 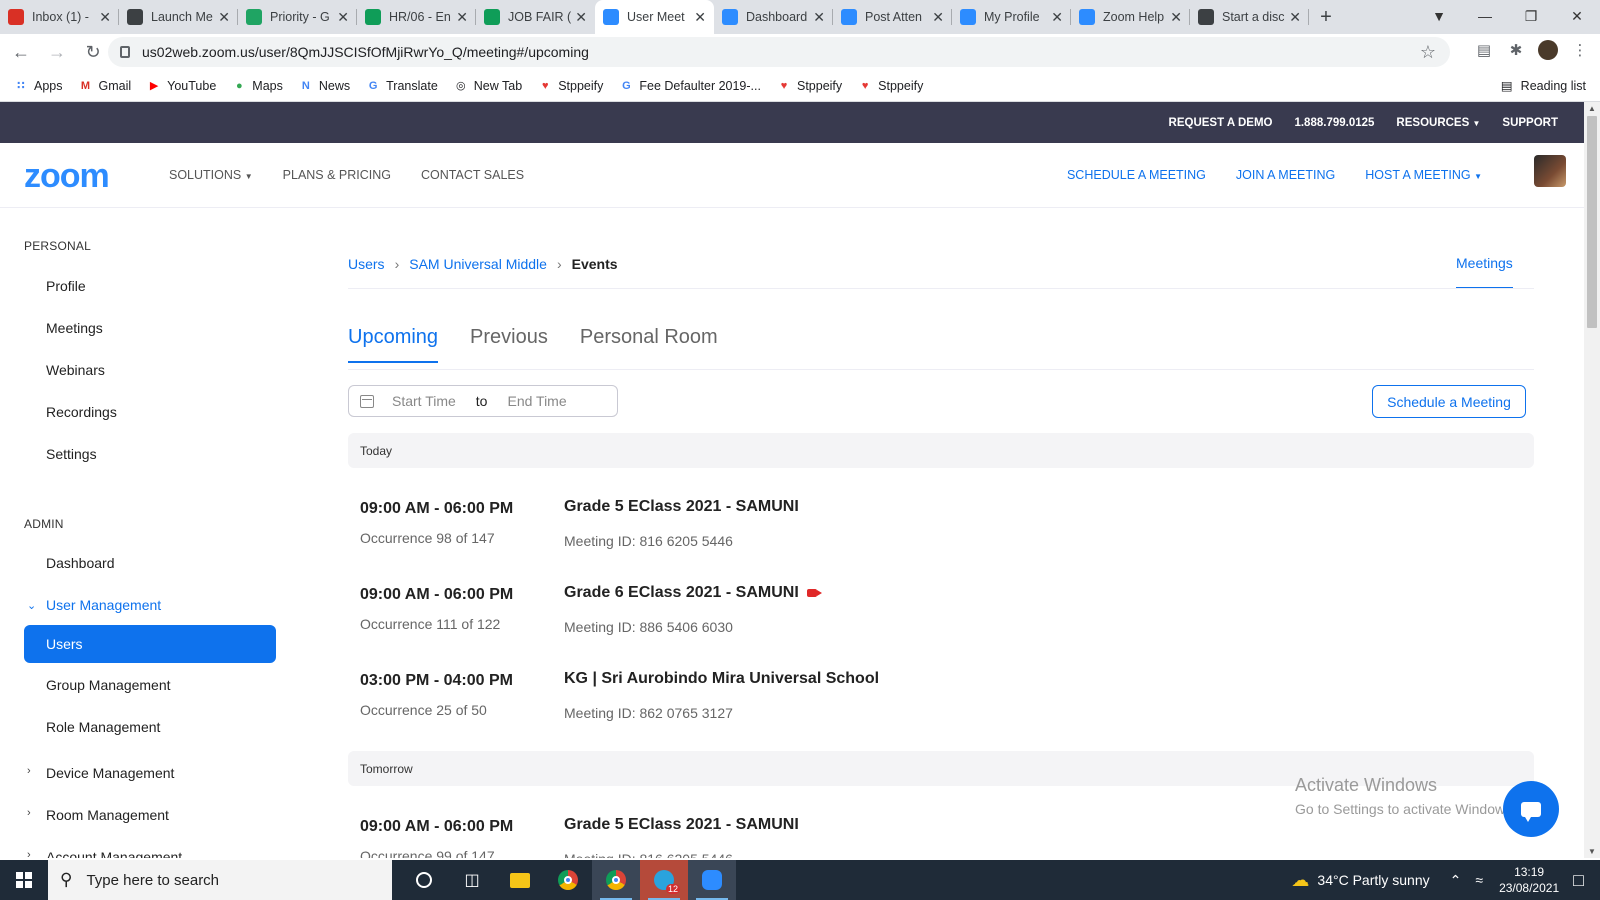 I want to click on chrome-icon, so click(x=568, y=880).